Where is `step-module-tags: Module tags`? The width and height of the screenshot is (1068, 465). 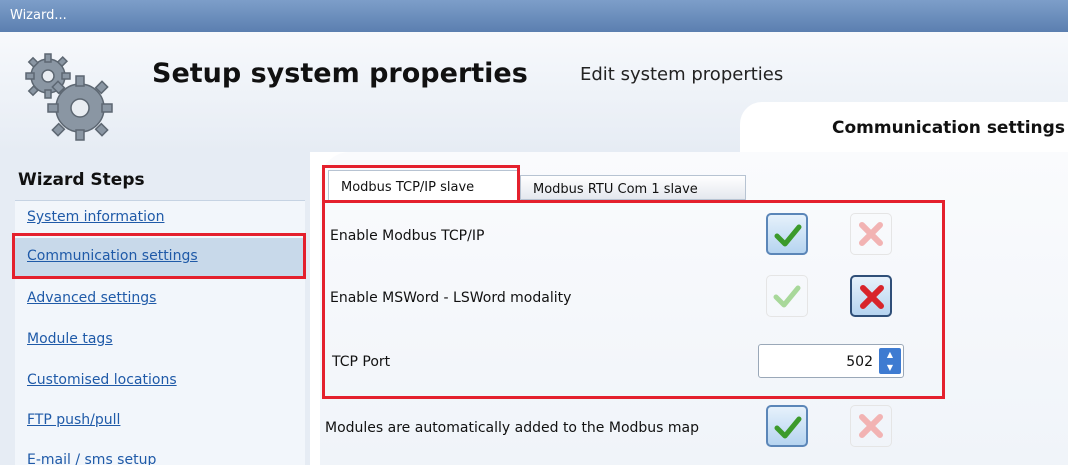
step-module-tags: Module tags is located at coordinates (70, 339).